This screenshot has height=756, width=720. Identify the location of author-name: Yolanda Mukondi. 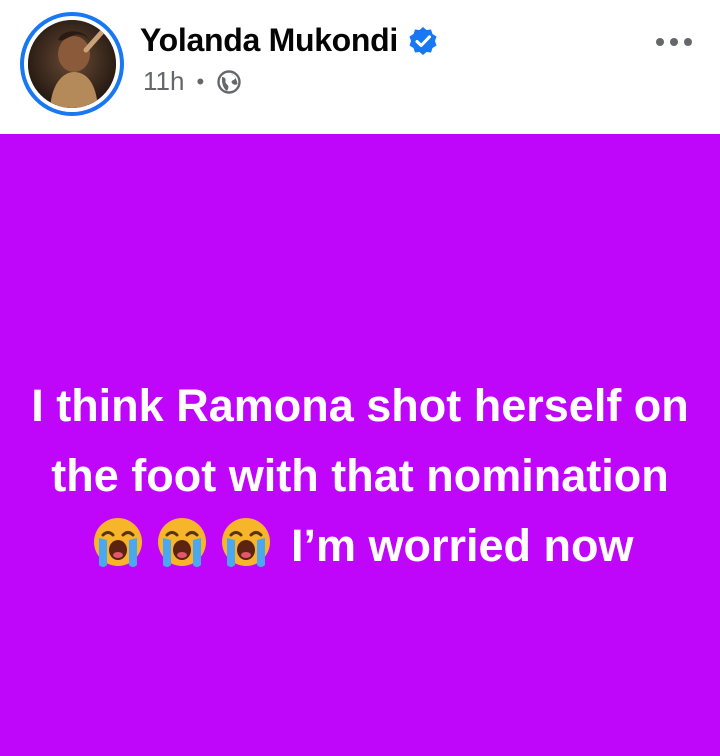
(269, 40).